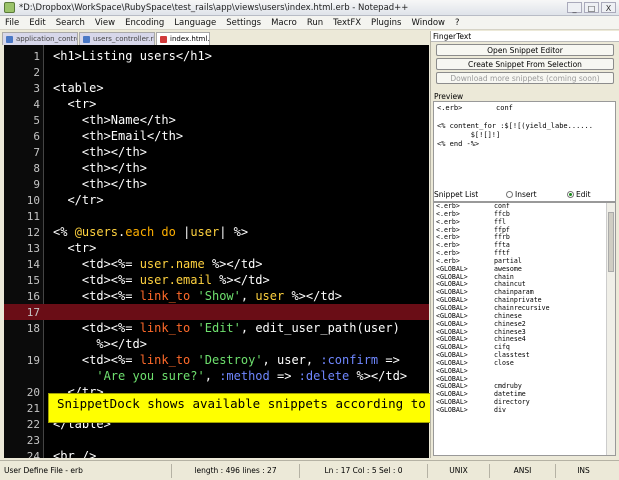 This screenshot has width=619, height=480. Describe the element at coordinates (524, 207) in the screenshot. I see `snippet-row: <.erb> conf` at that location.